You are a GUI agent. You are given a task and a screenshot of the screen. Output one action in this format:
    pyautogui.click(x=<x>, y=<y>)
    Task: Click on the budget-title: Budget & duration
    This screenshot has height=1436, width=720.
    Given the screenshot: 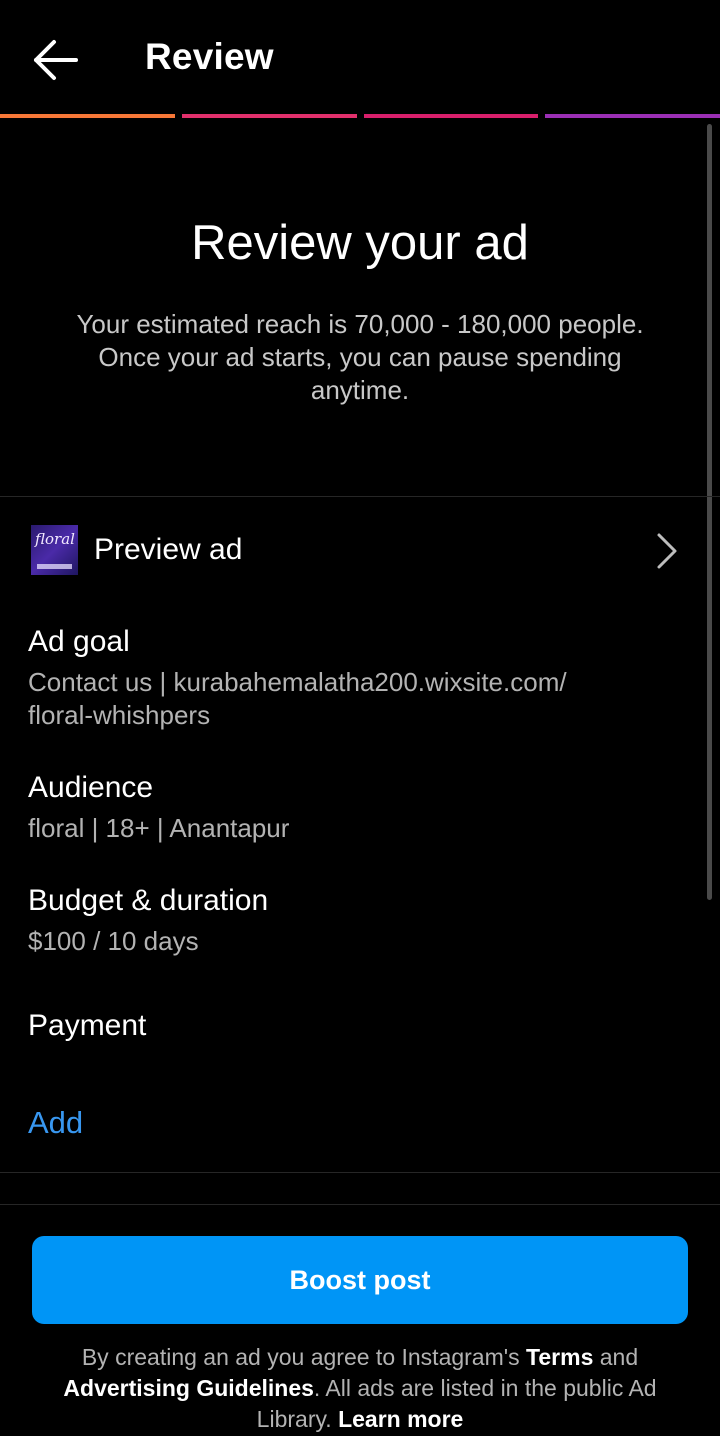 What is the action you would take?
    pyautogui.click(x=148, y=900)
    